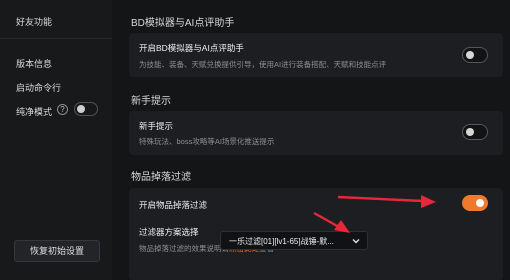 The image size is (510, 280). Describe the element at coordinates (475, 132) in the screenshot. I see `newbie-tips-toggle` at that location.